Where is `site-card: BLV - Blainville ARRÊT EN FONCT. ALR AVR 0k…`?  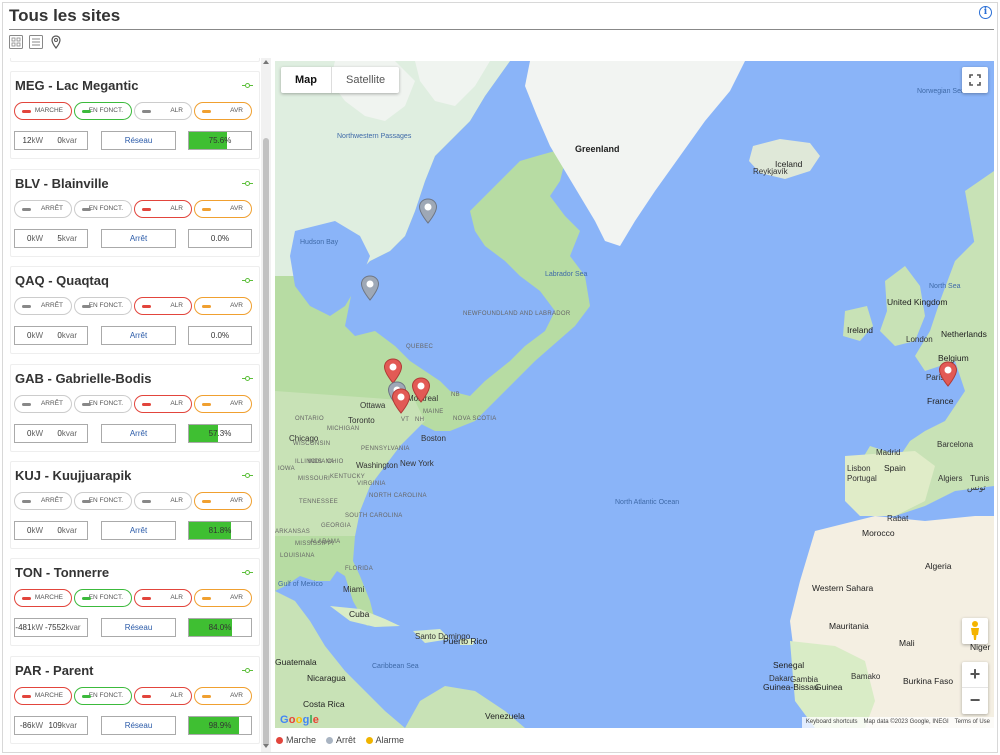
site-card: BLV - Blainville ARRÊT EN FONCT. ALR AVR 0k… is located at coordinates (135, 212).